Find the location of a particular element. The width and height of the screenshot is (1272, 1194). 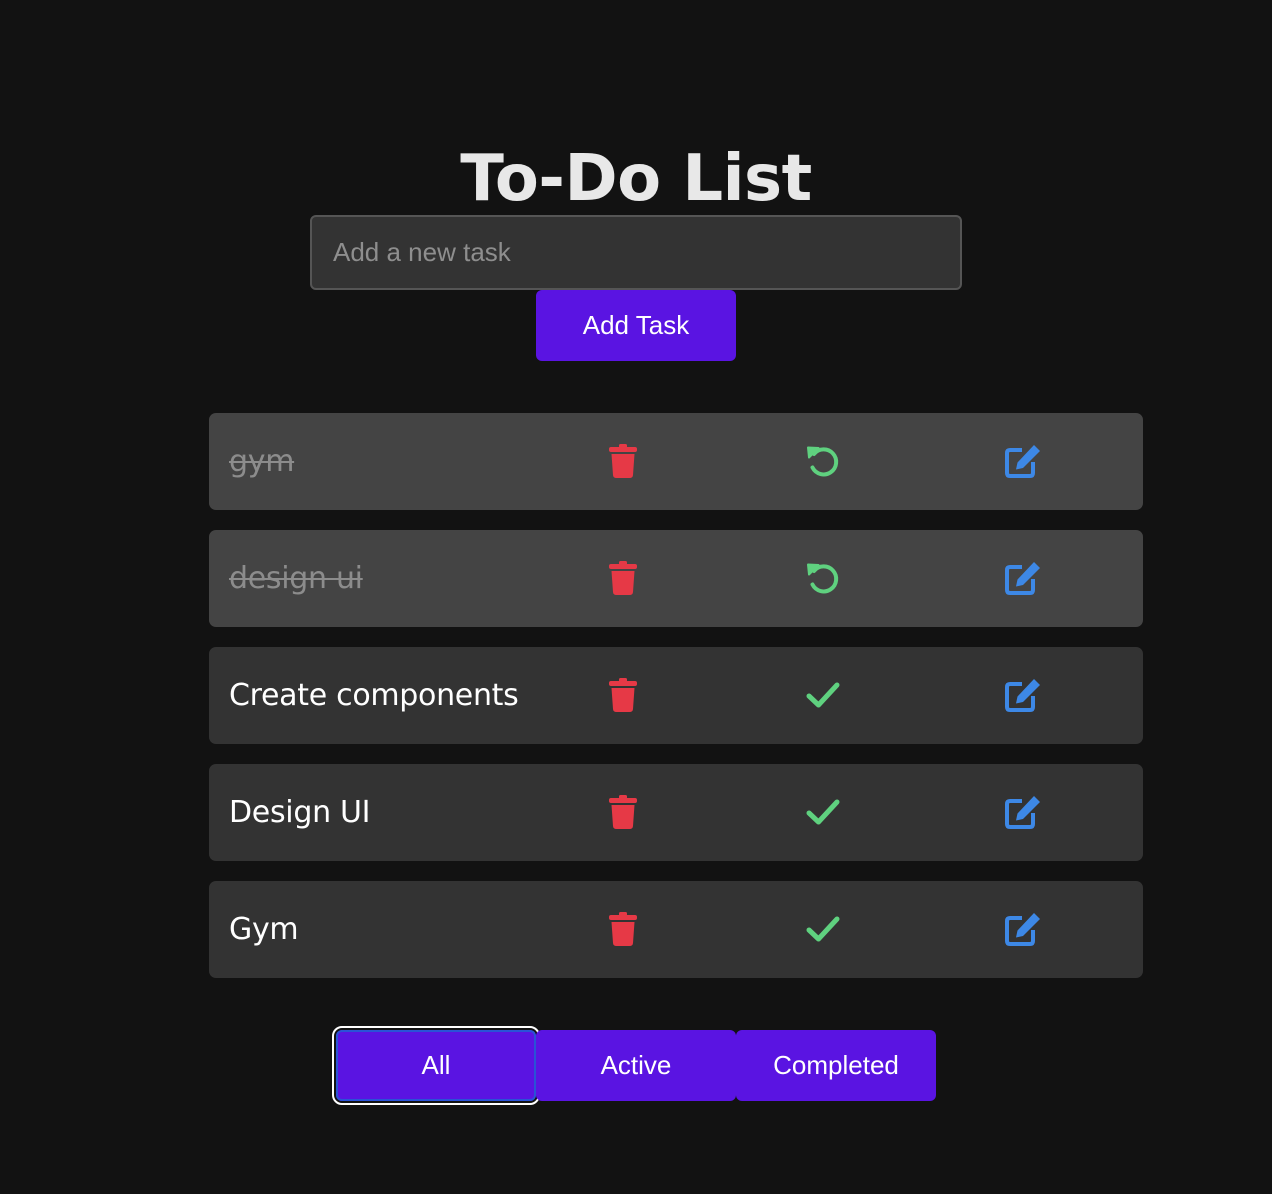

new-task-input is located at coordinates (636, 252).